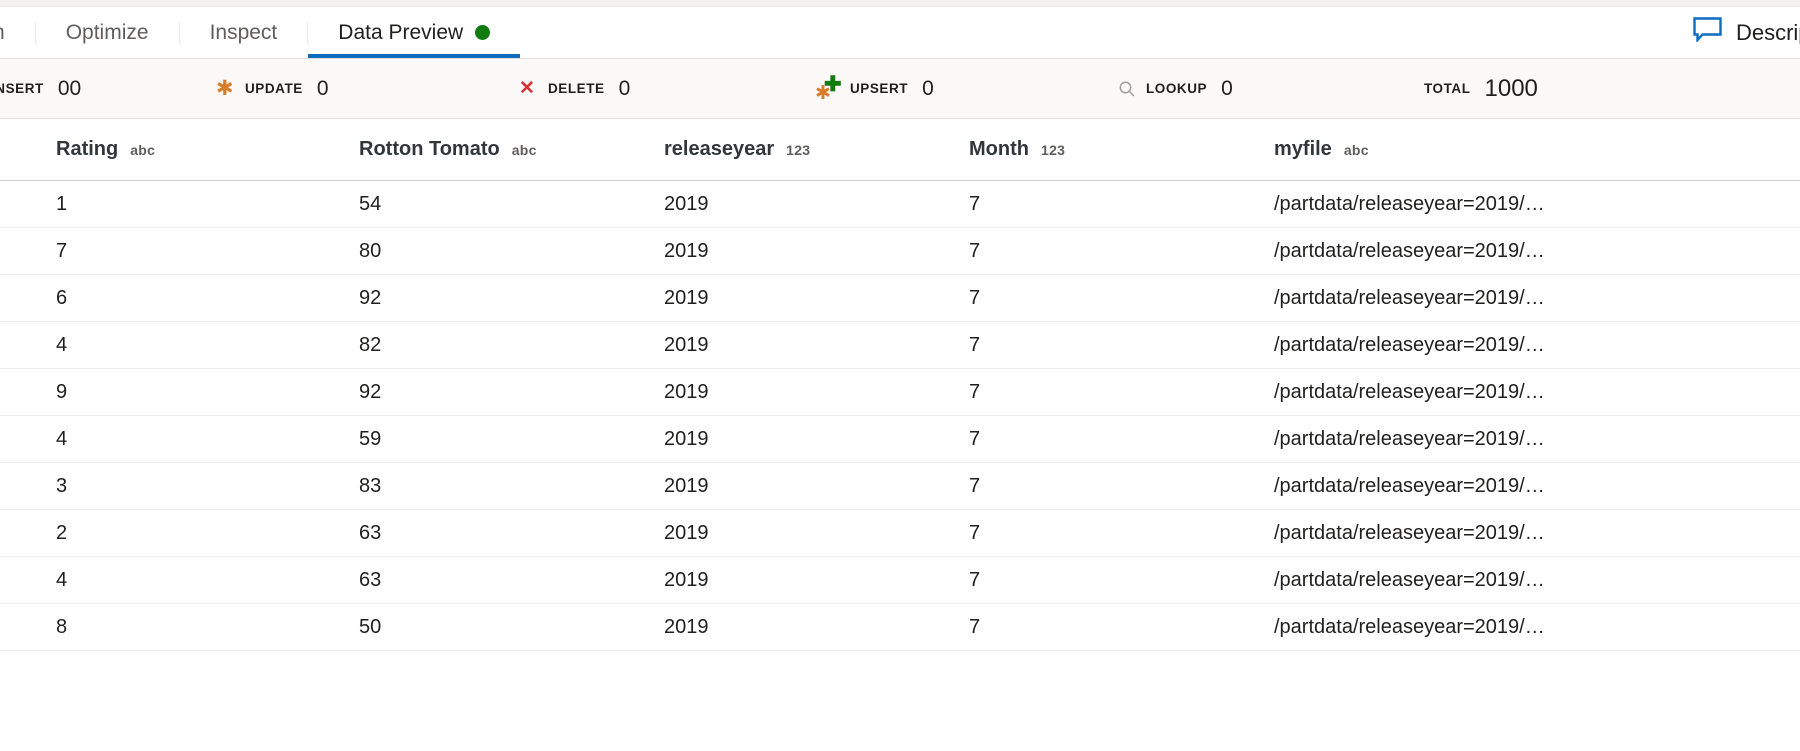 This screenshot has width=1800, height=751. I want to click on column-name: myfile, so click(1303, 149).